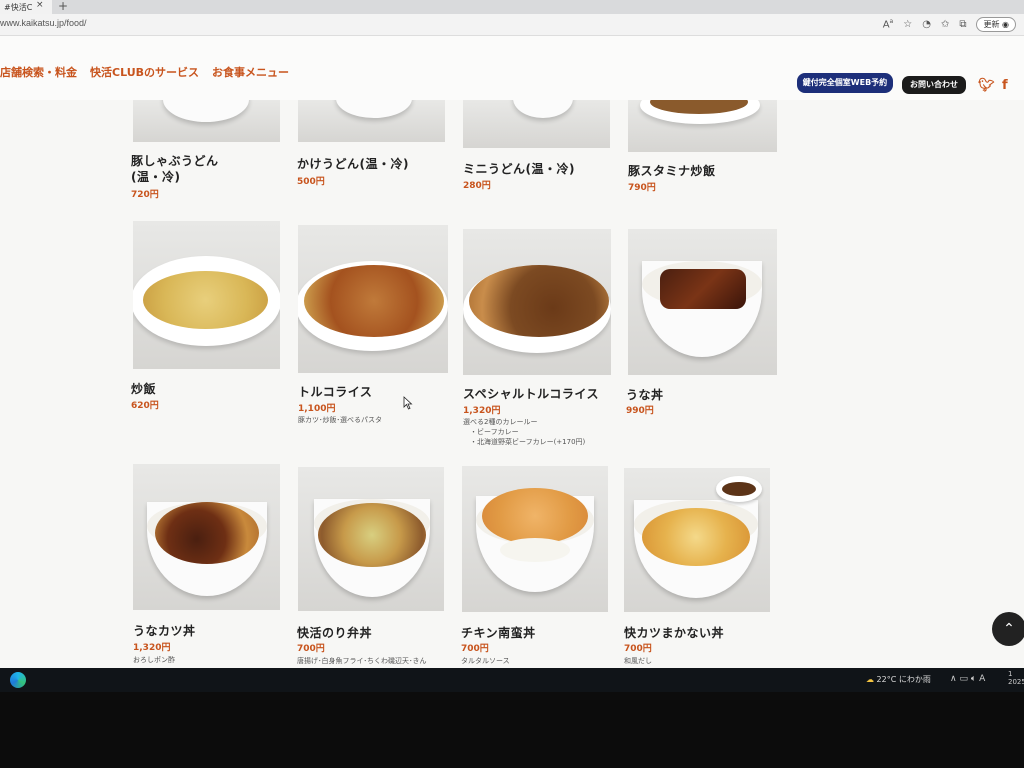  What do you see at coordinates (739, 489) in the screenshot?
I see `dashi` at bounding box center [739, 489].